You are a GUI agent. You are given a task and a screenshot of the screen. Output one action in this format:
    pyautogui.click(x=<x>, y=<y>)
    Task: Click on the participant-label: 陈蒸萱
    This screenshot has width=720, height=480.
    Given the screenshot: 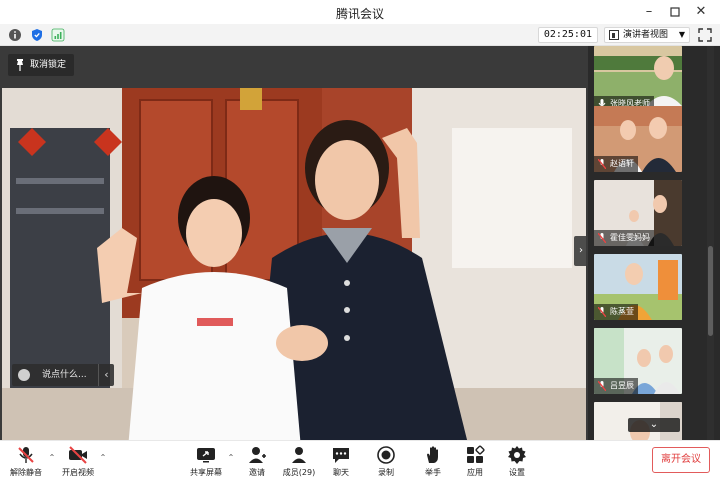 What is the action you would take?
    pyautogui.click(x=616, y=312)
    